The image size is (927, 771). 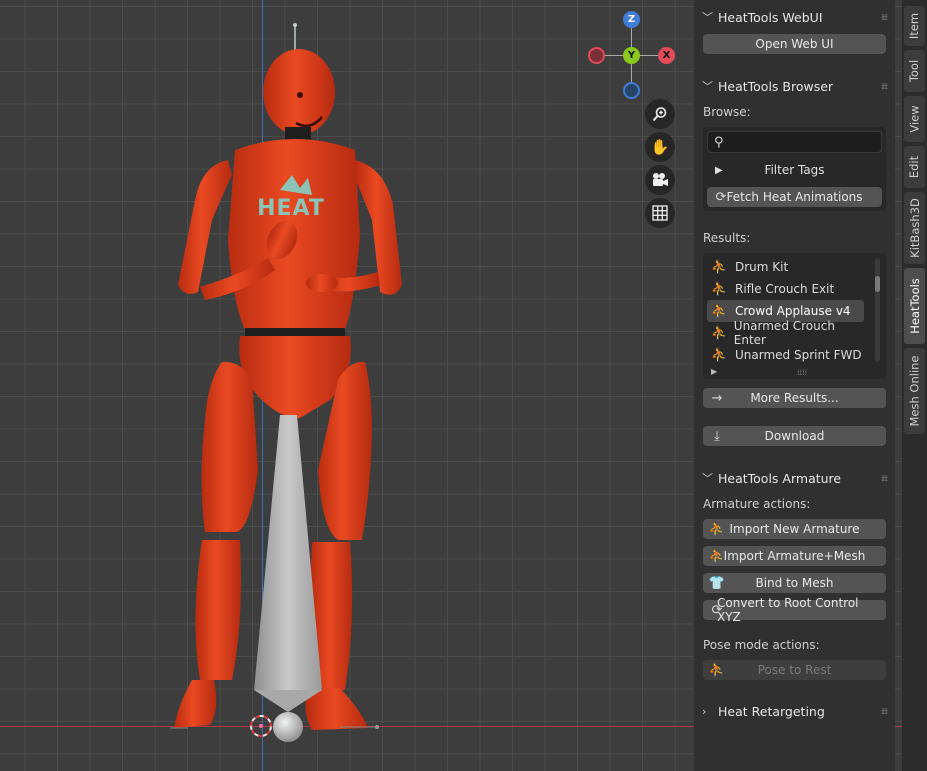 I want to click on tab-label: Tool, so click(x=914, y=71).